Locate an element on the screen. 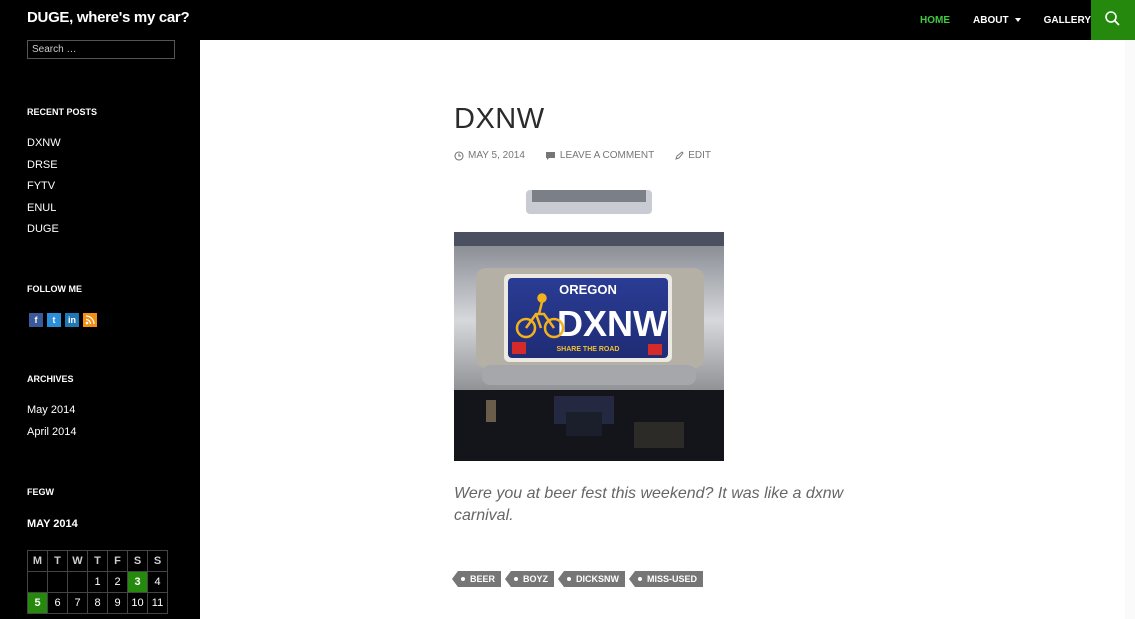 The image size is (1135, 619). plate-slogan: SHARE THE ROAD is located at coordinates (587, 349).